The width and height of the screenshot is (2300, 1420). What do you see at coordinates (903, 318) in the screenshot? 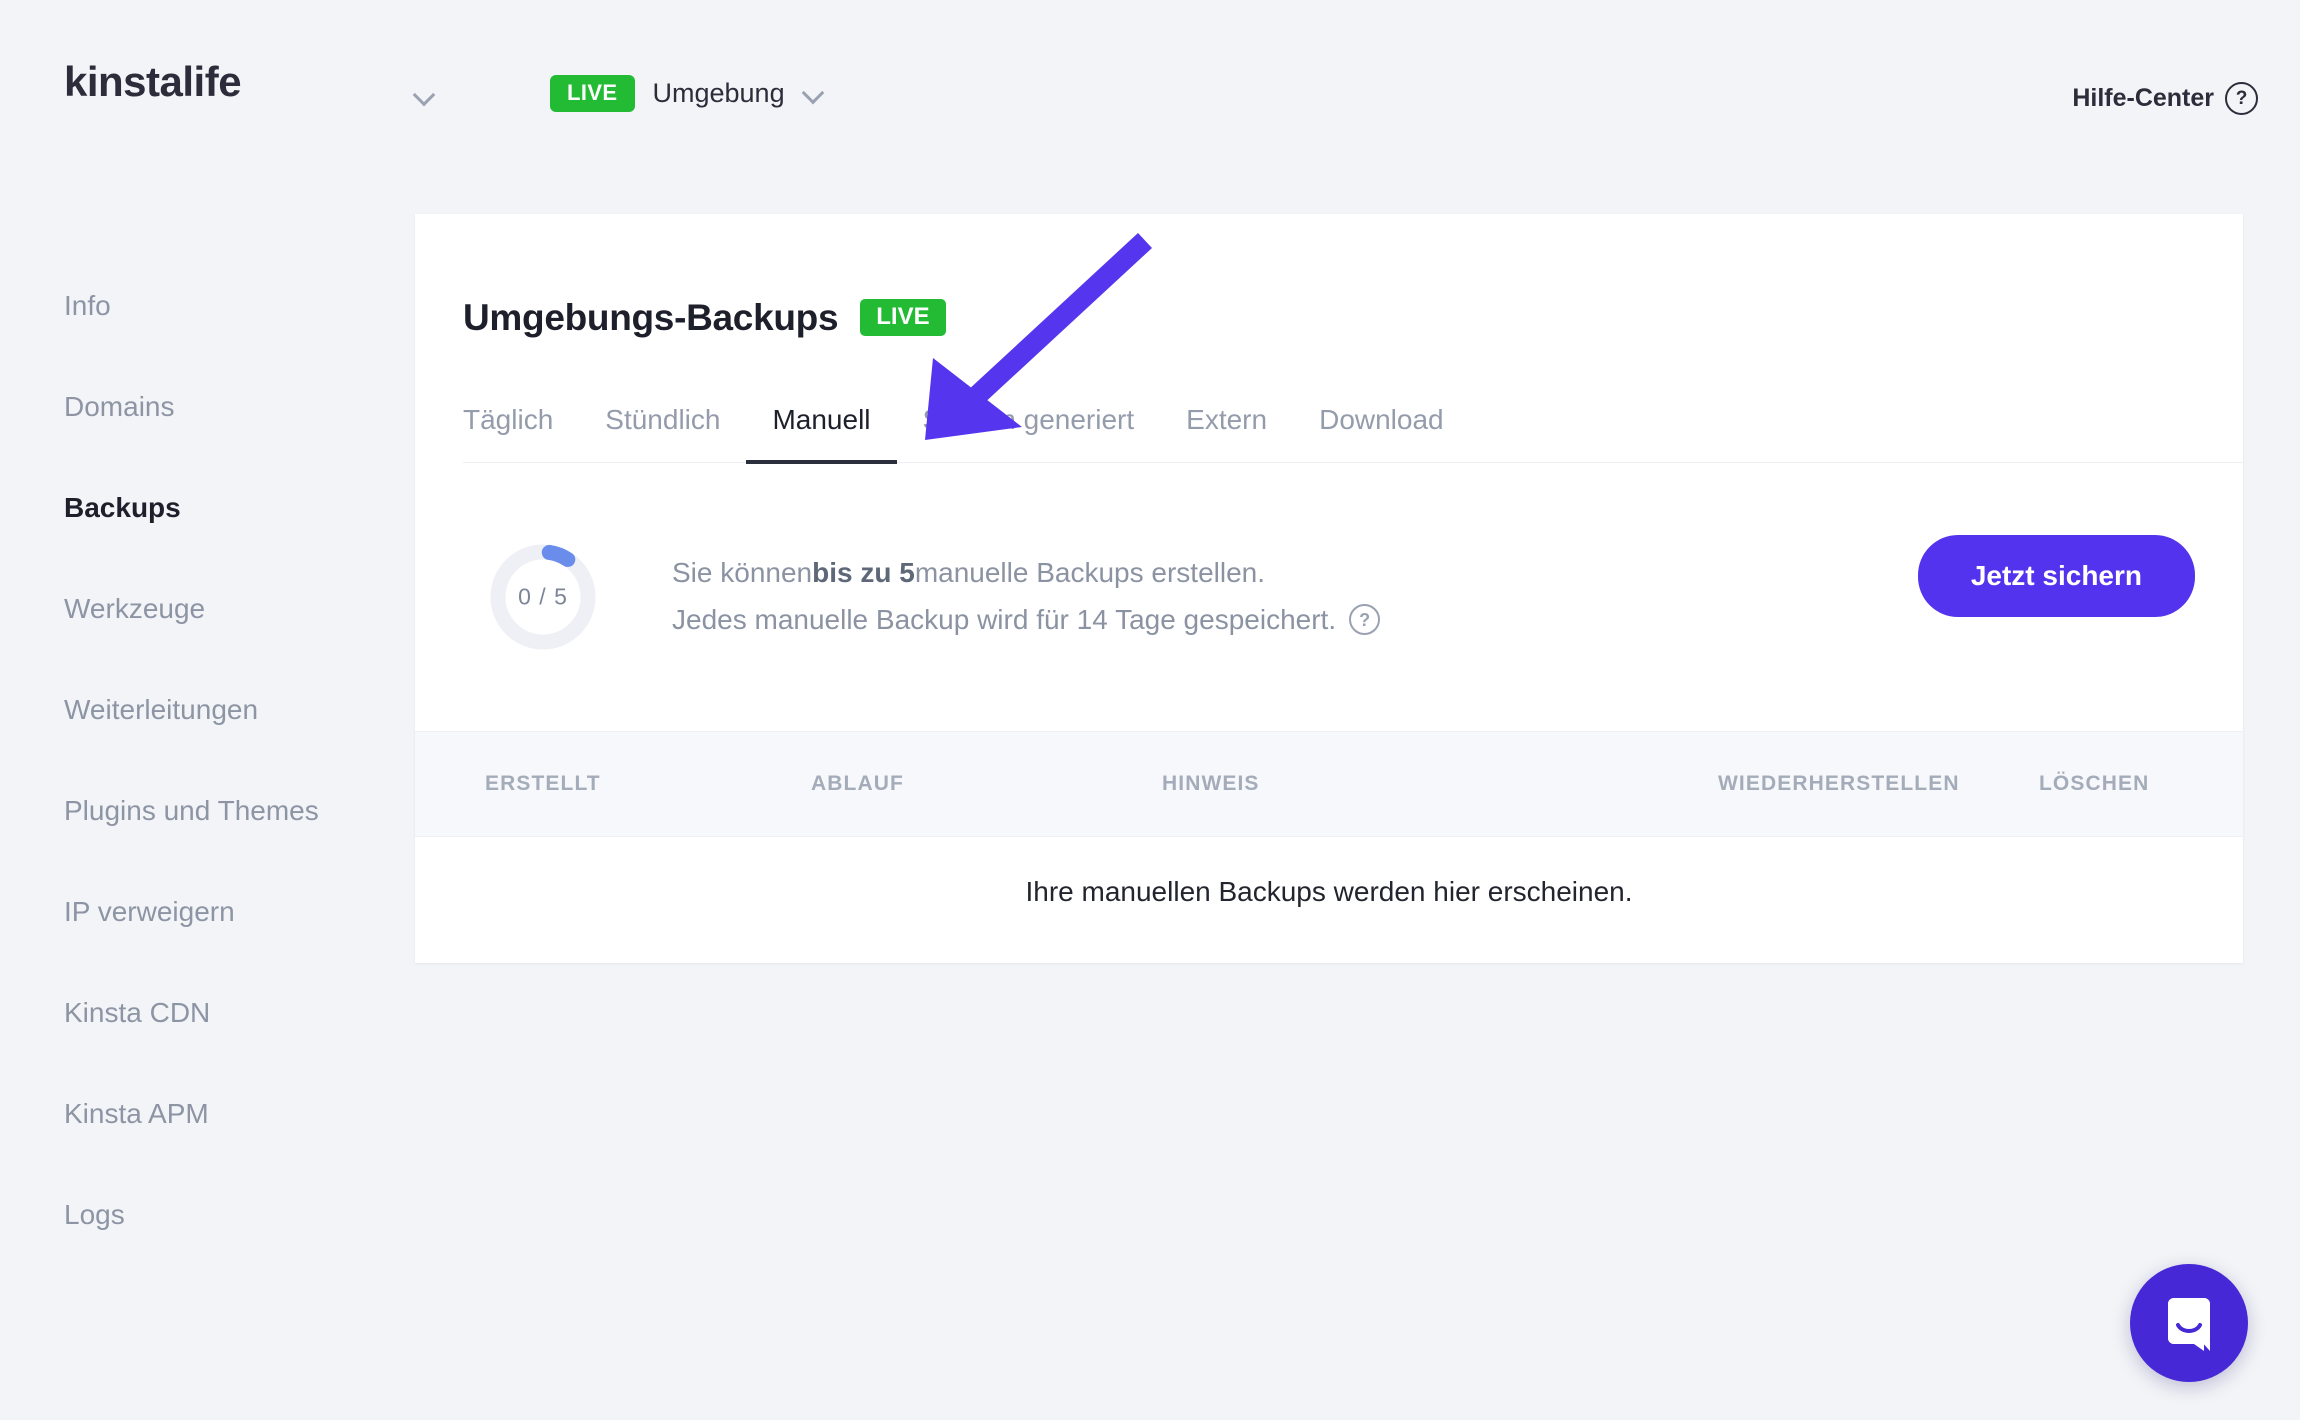
I see `status-badge: LIVE` at bounding box center [903, 318].